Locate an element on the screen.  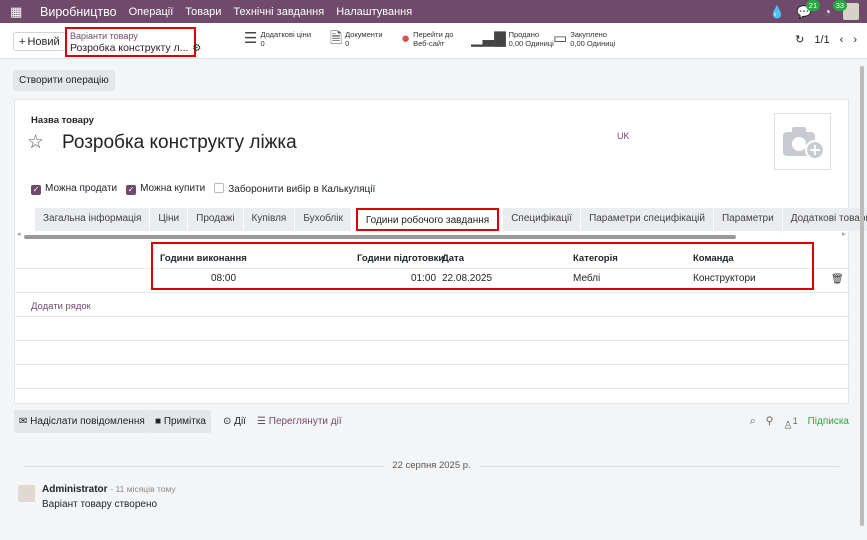
tab-accounting: Бухоблік is located at coordinates (323, 219).